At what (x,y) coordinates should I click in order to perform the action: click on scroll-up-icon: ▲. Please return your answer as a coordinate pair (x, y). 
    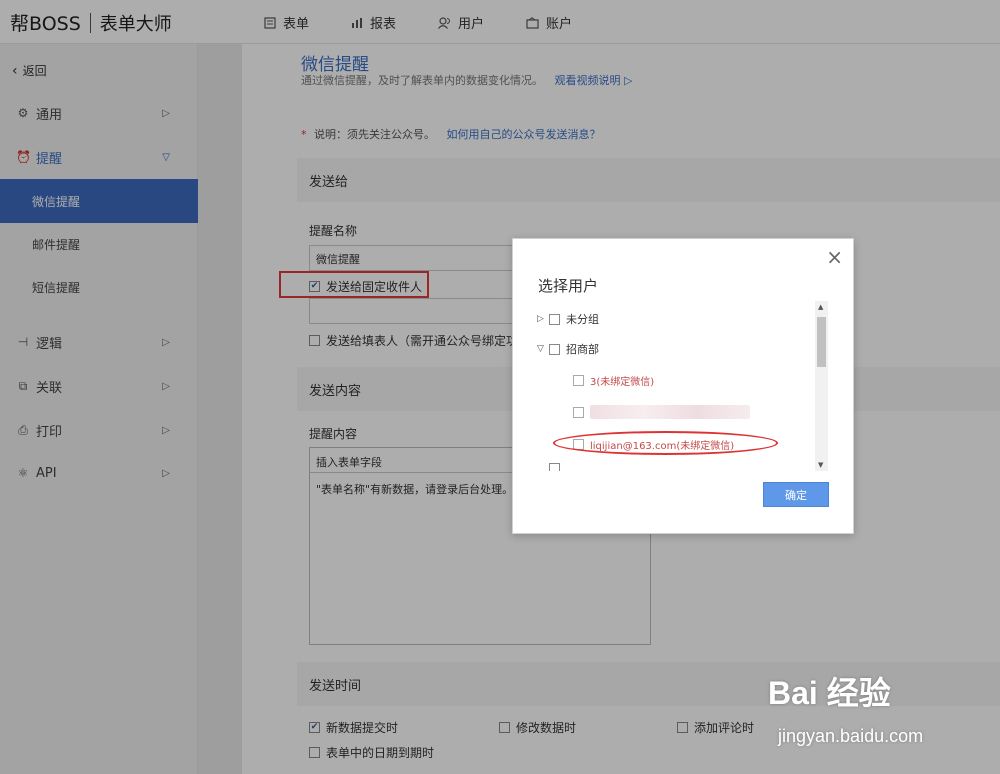
    Looking at the image, I should click on (820, 307).